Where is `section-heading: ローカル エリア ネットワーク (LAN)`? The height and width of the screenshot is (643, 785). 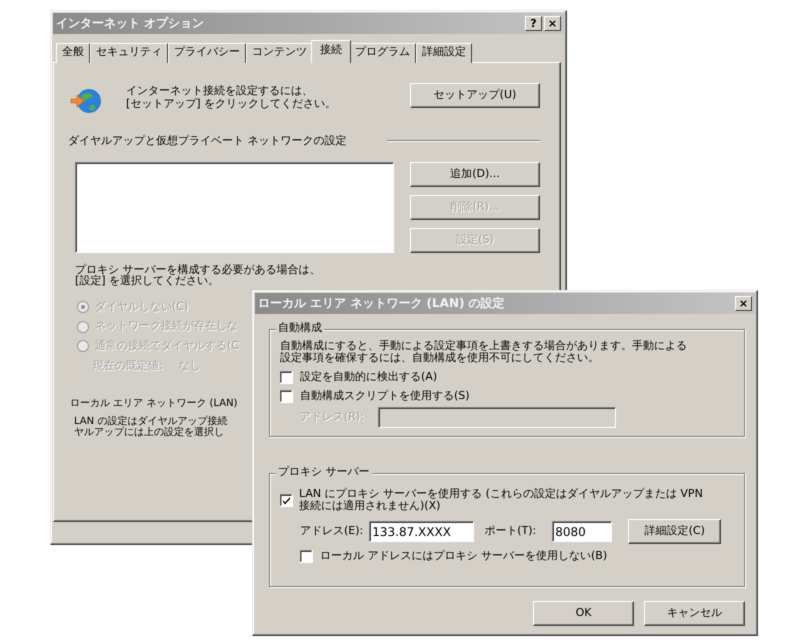
section-heading: ローカル エリア ネットワーク (LAN) is located at coordinates (154, 404).